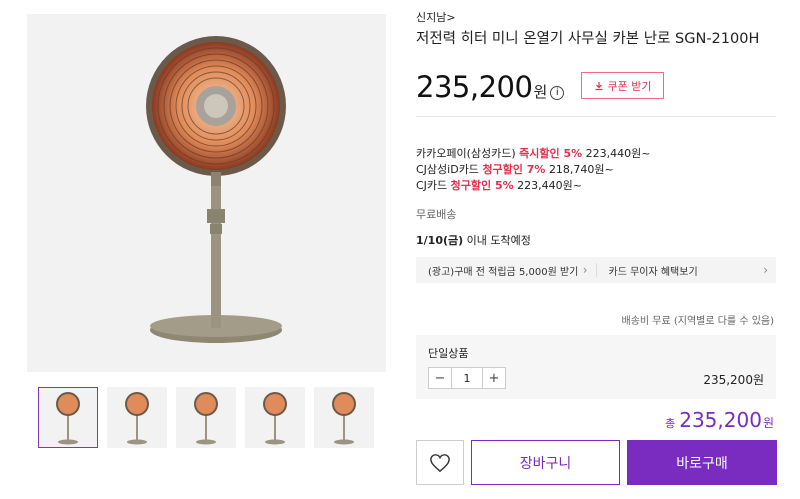 This screenshot has width=800, height=499. What do you see at coordinates (482, 185) in the screenshot?
I see `card-offer-discount: 청구할인 5%` at bounding box center [482, 185].